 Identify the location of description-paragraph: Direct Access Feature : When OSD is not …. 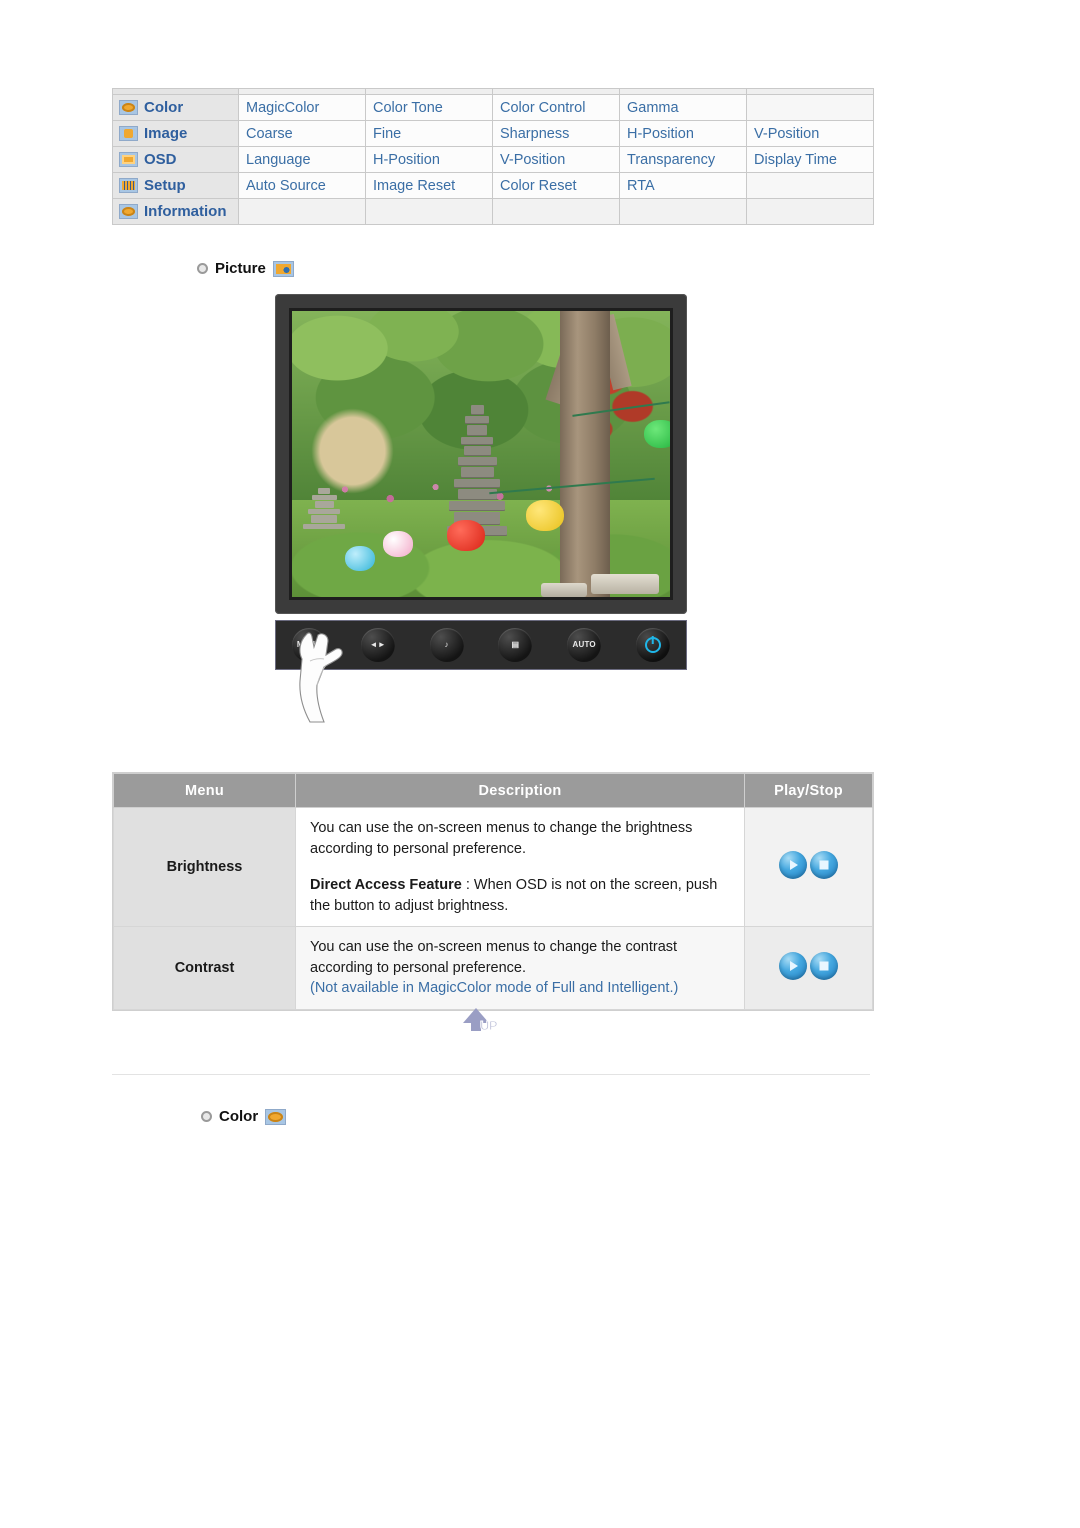
(520, 895).